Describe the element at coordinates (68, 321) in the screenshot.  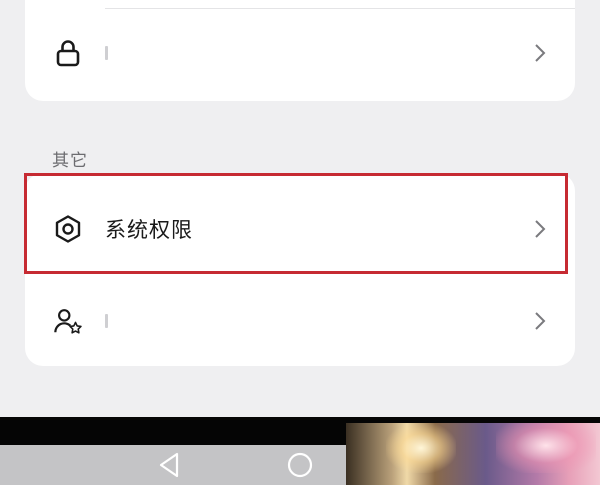
I see `user-star-icon` at that location.